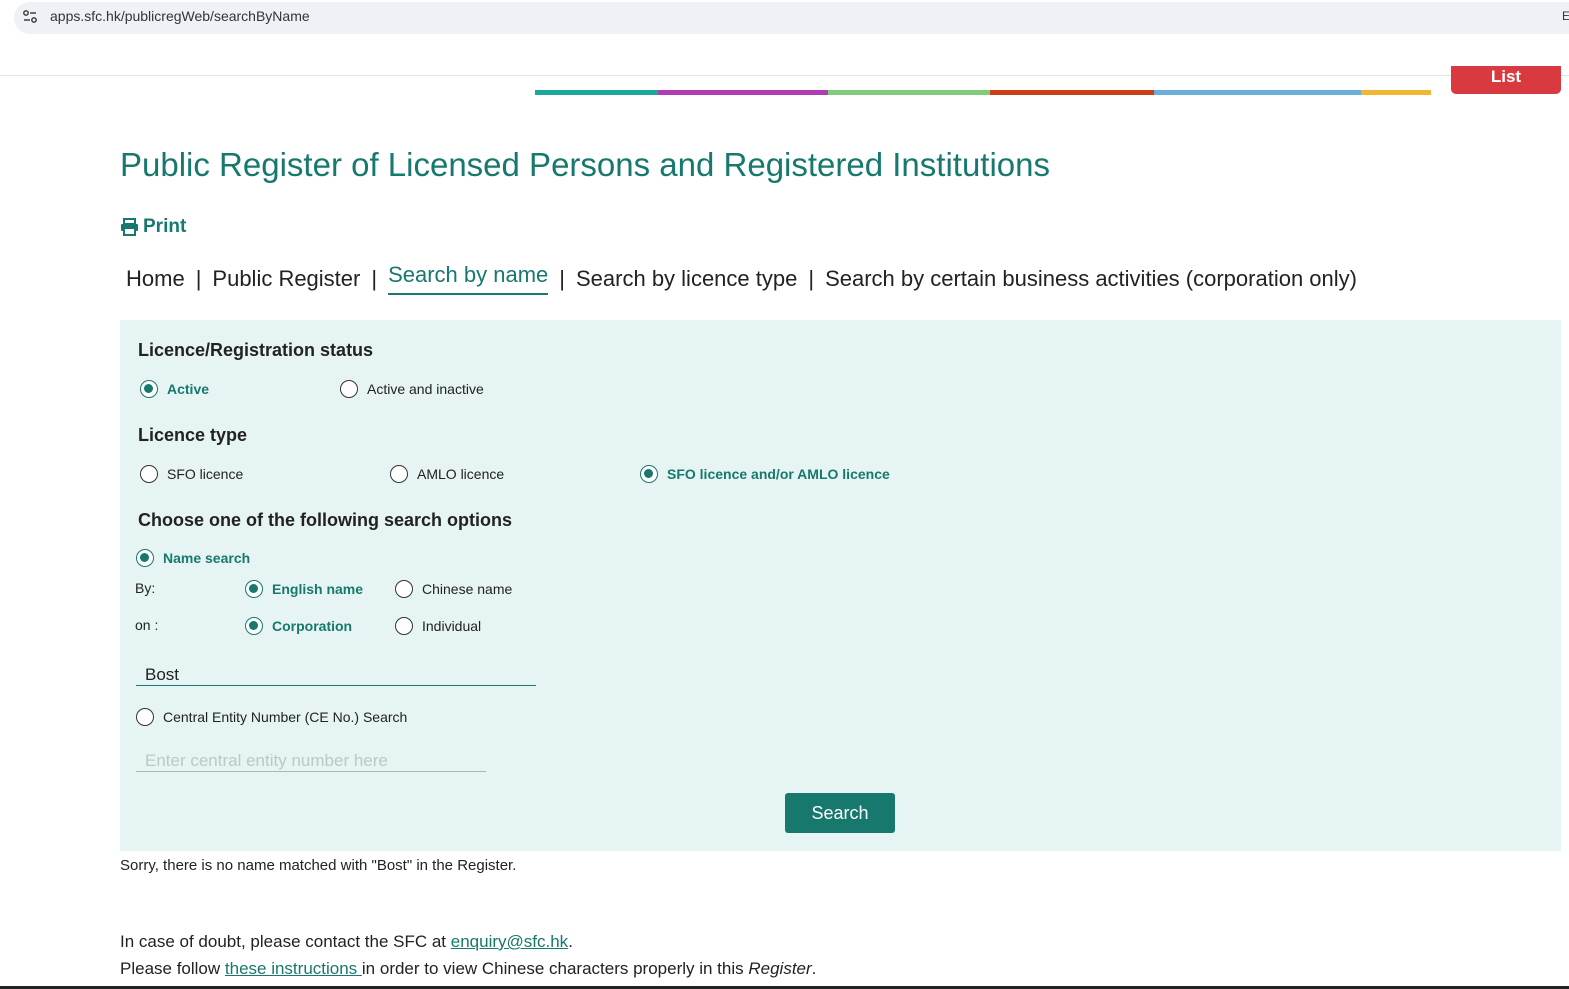  Describe the element at coordinates (165, 226) in the screenshot. I see `print-label: Print` at that location.